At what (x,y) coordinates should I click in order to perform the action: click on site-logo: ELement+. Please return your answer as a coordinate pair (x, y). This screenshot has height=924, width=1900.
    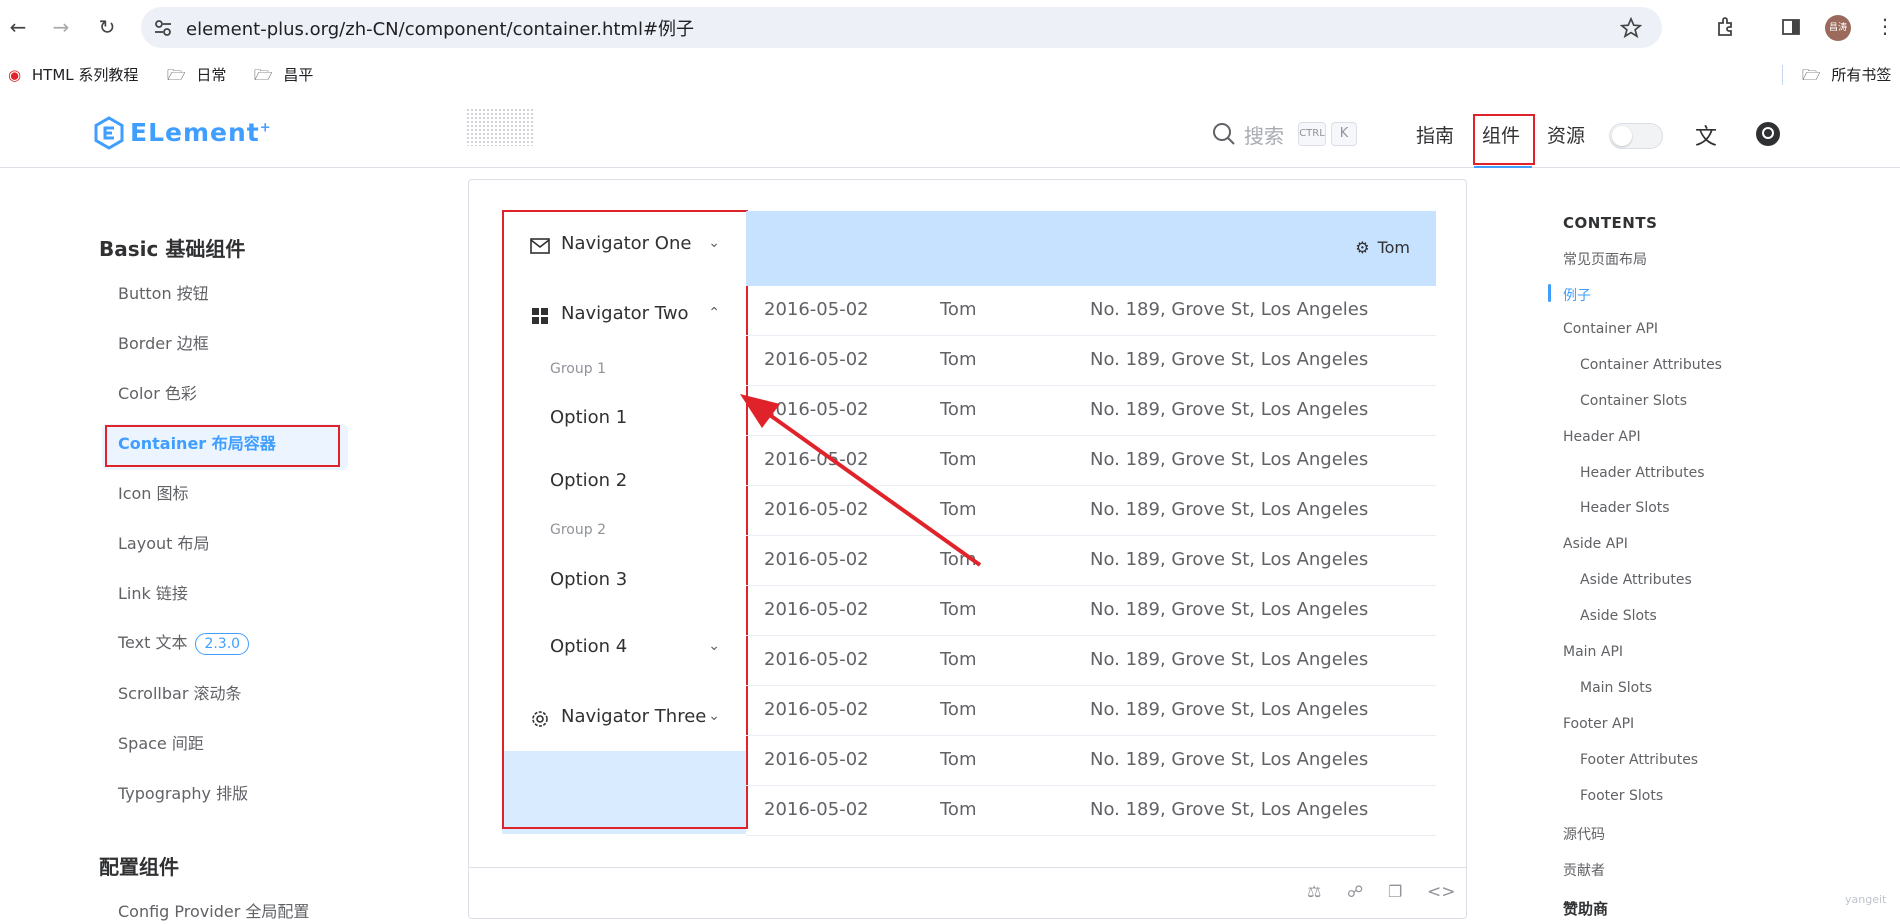
    Looking at the image, I should click on (201, 132).